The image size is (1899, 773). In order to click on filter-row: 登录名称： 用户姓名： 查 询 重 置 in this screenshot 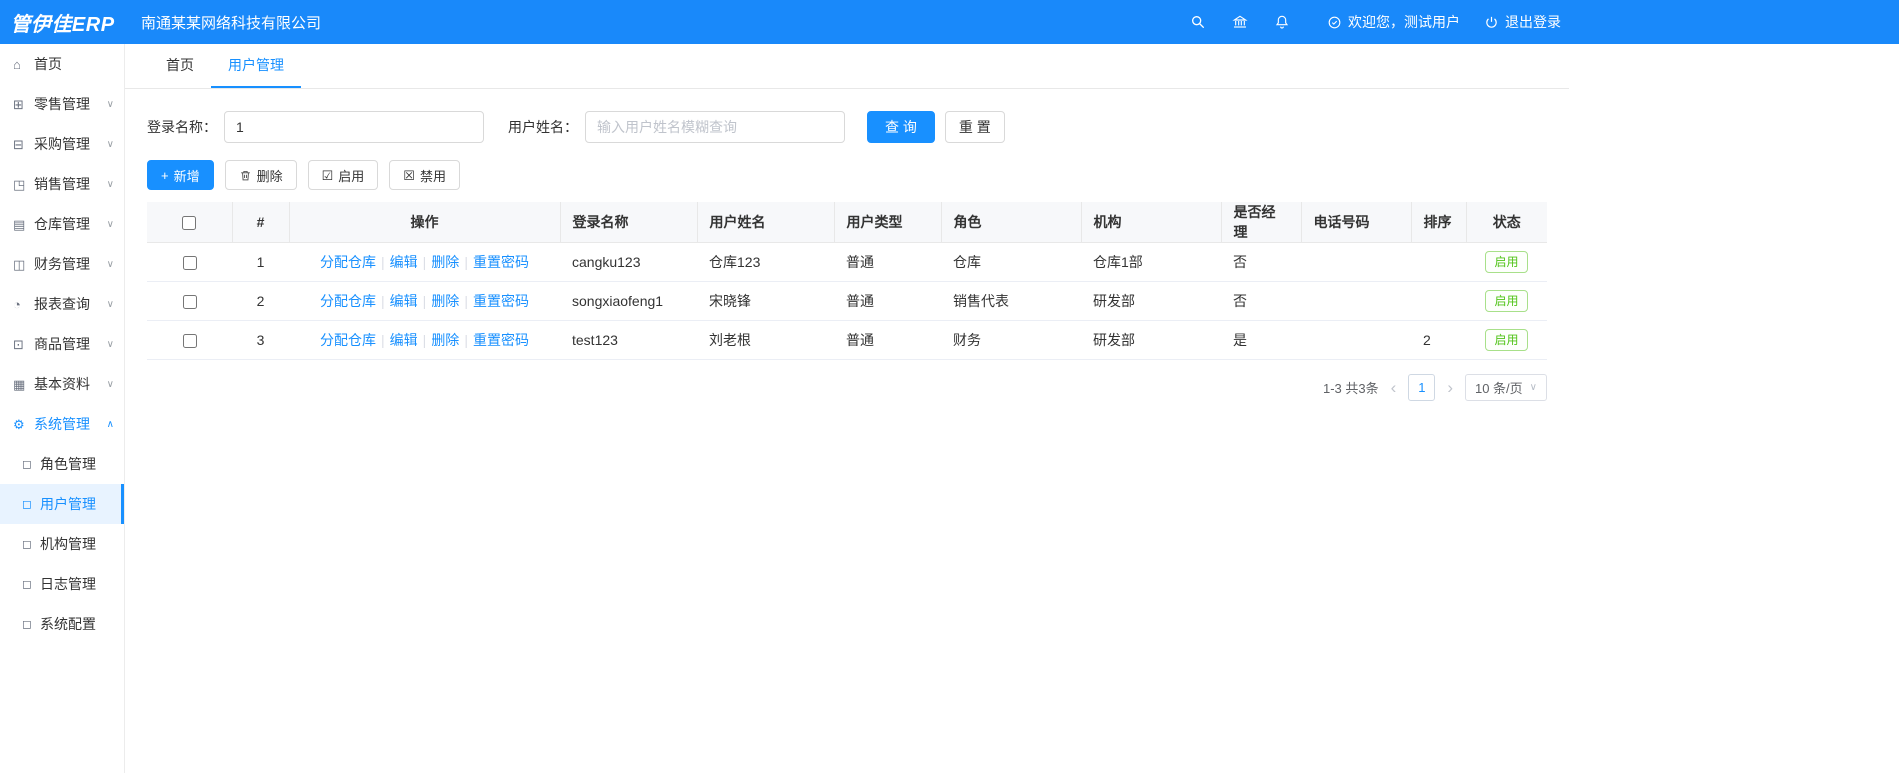, I will do `click(847, 127)`.